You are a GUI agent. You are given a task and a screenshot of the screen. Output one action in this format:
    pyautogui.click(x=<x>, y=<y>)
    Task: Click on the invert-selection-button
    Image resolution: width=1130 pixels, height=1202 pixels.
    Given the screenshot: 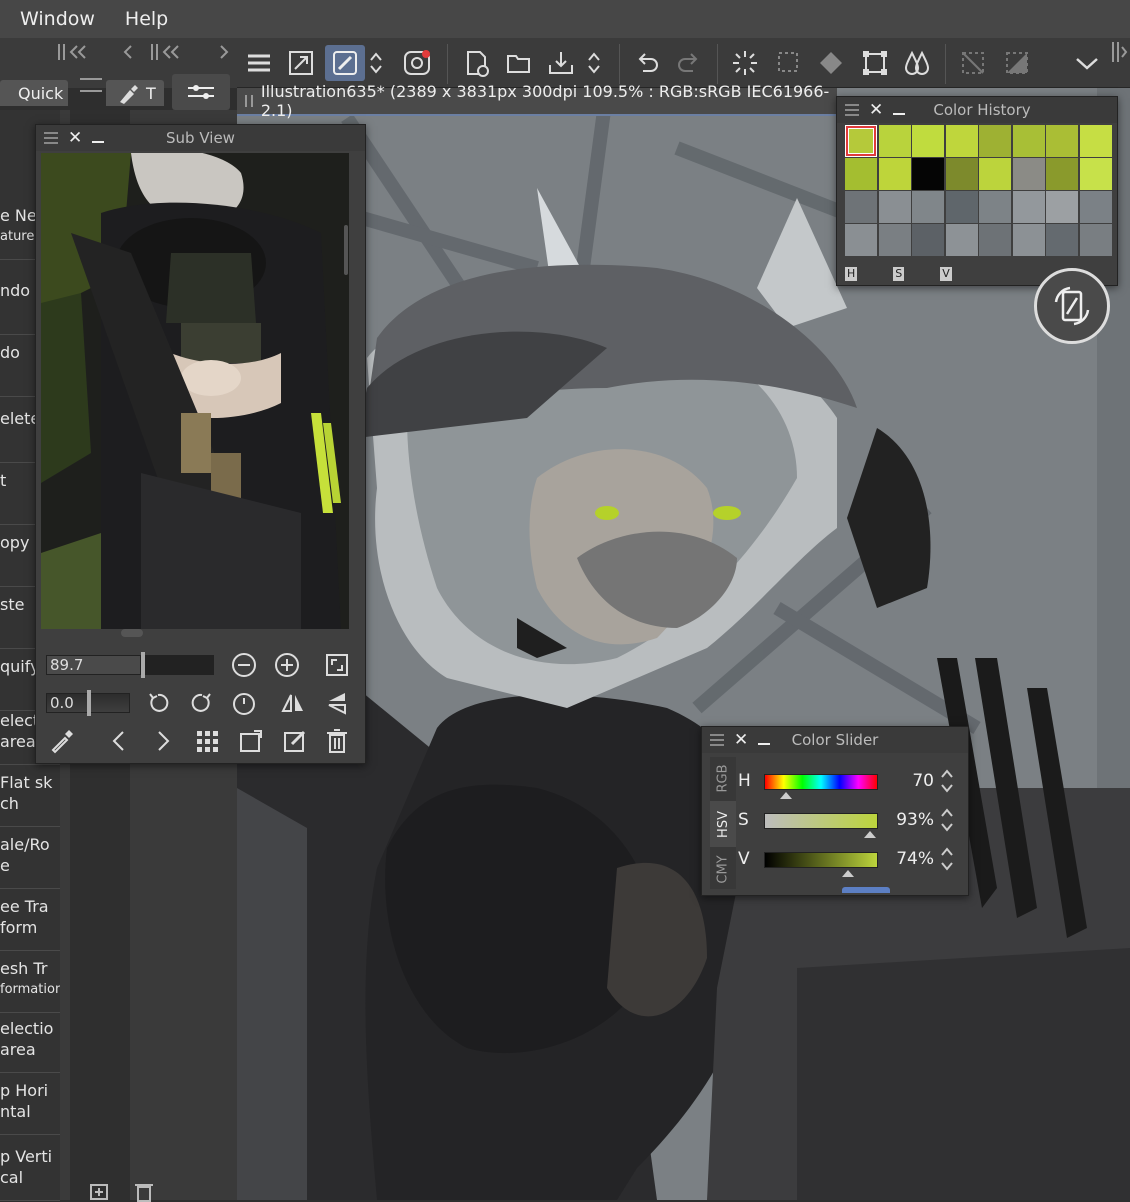 What is the action you would take?
    pyautogui.click(x=1017, y=63)
    